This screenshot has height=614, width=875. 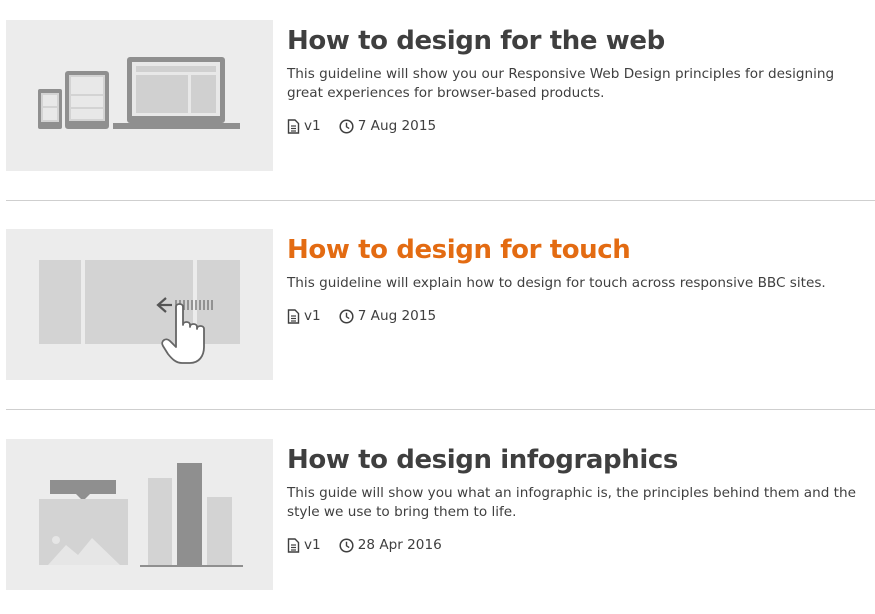 I want to click on touch-swipe-illustration, so click(x=139, y=312).